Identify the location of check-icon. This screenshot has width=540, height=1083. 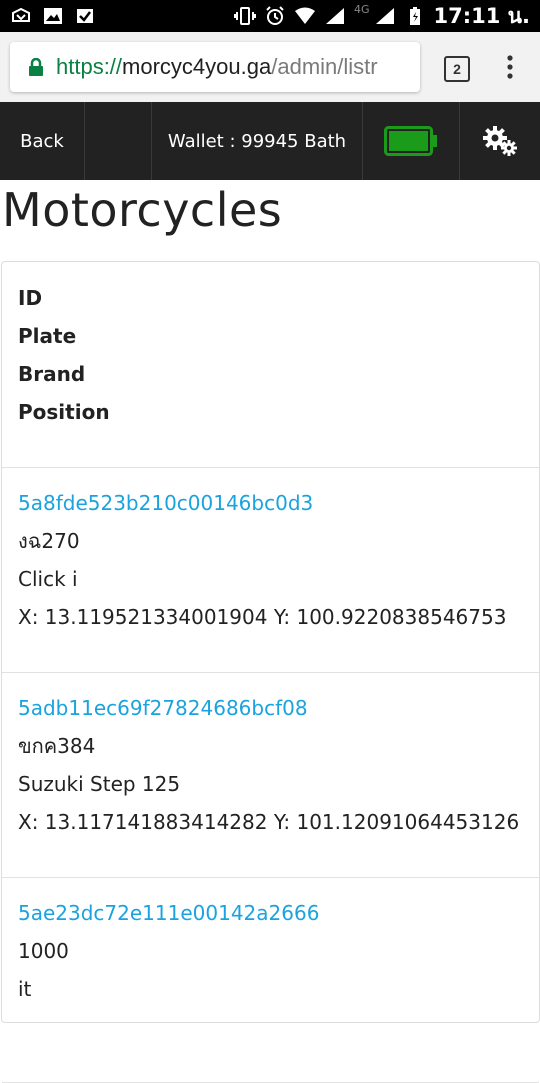
(85, 16).